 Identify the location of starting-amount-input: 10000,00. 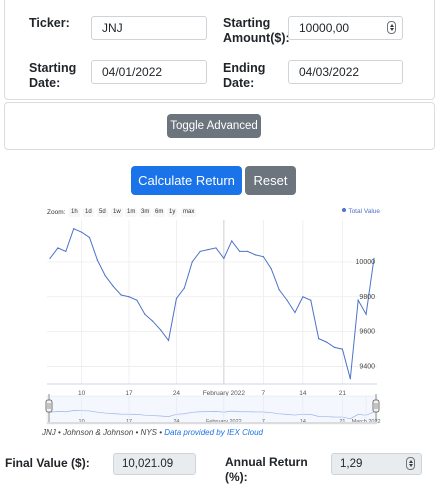
(345, 28).